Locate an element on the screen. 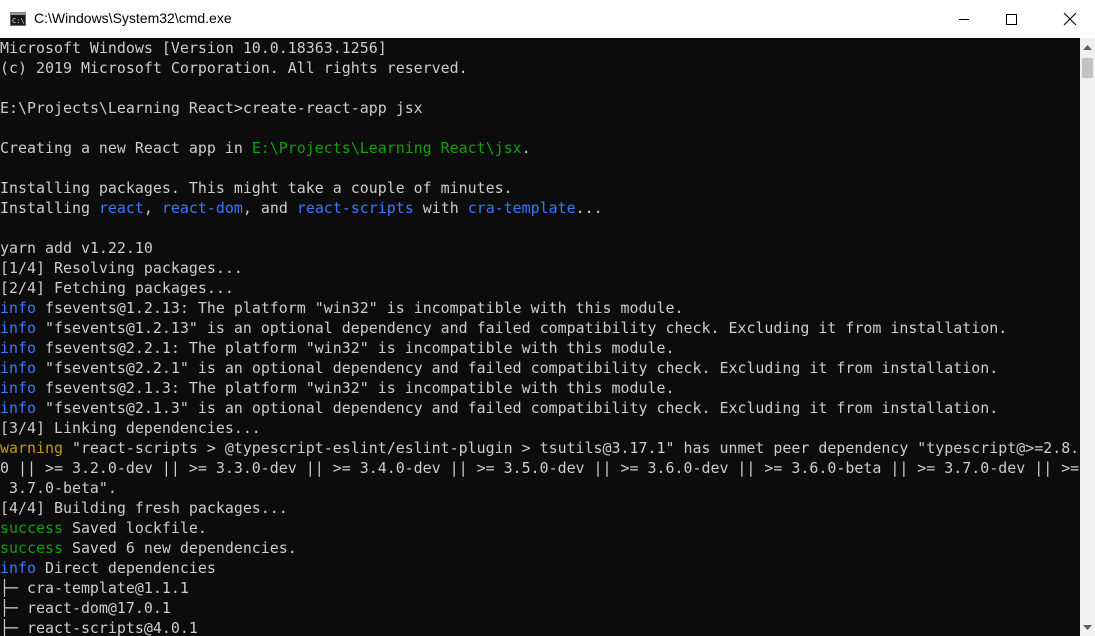 This screenshot has height=636, width=1095. console-text-segment: Saved lockfile. is located at coordinates (134, 528).